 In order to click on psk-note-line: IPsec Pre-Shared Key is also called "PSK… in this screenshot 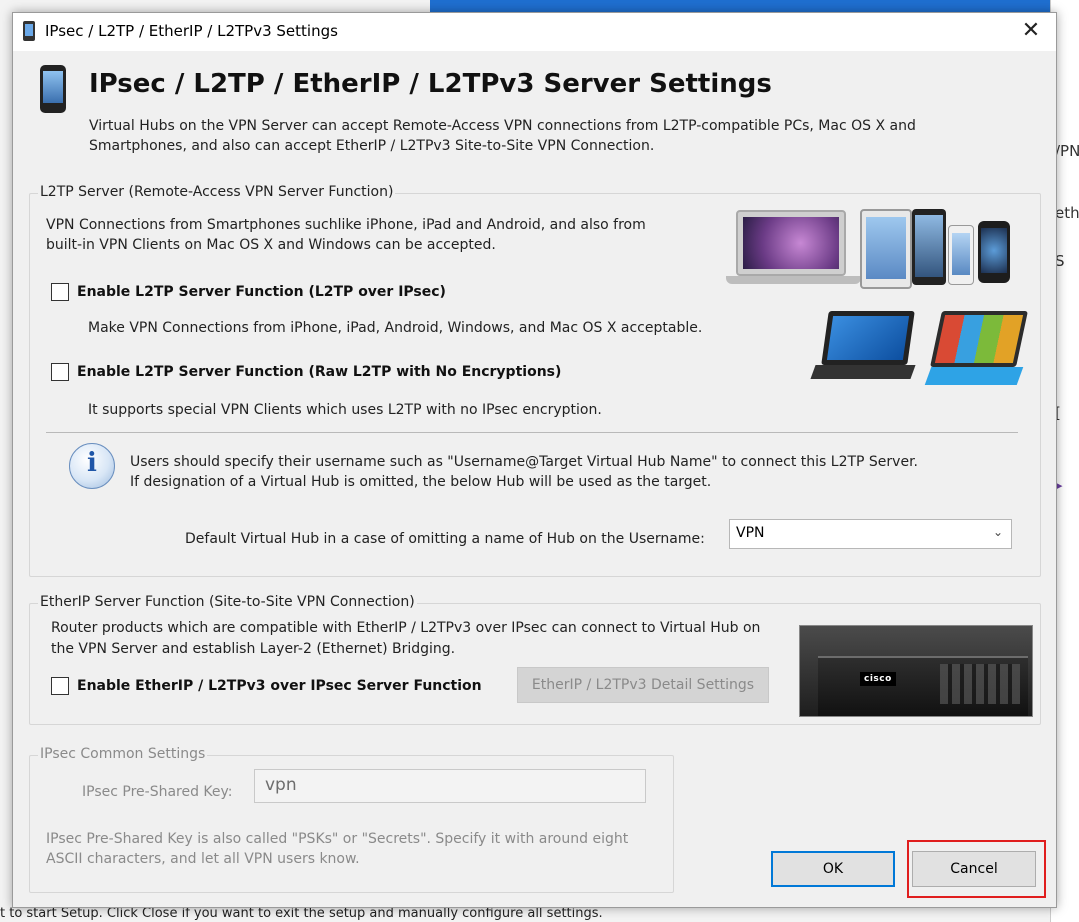, I will do `click(337, 839)`.